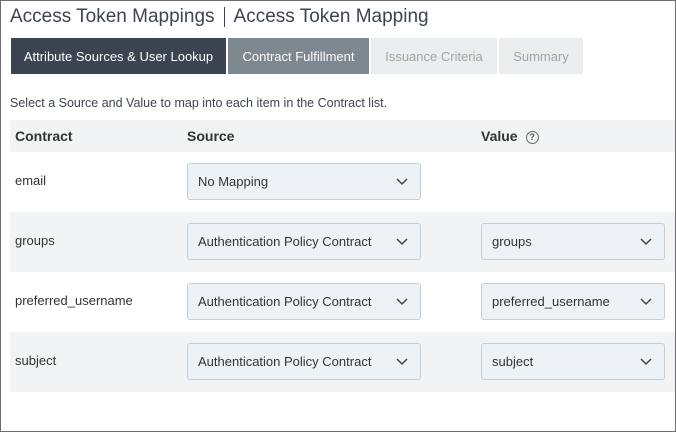  Describe the element at coordinates (342, 136) in the screenshot. I see `table-header: Contract Source Value?` at that location.